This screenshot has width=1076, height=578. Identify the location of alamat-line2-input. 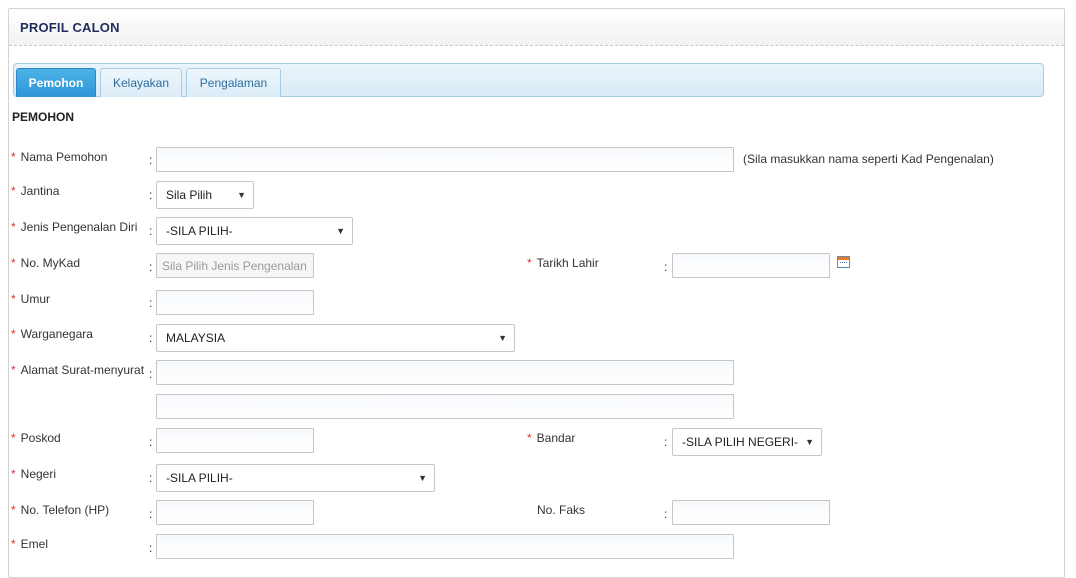
(445, 406).